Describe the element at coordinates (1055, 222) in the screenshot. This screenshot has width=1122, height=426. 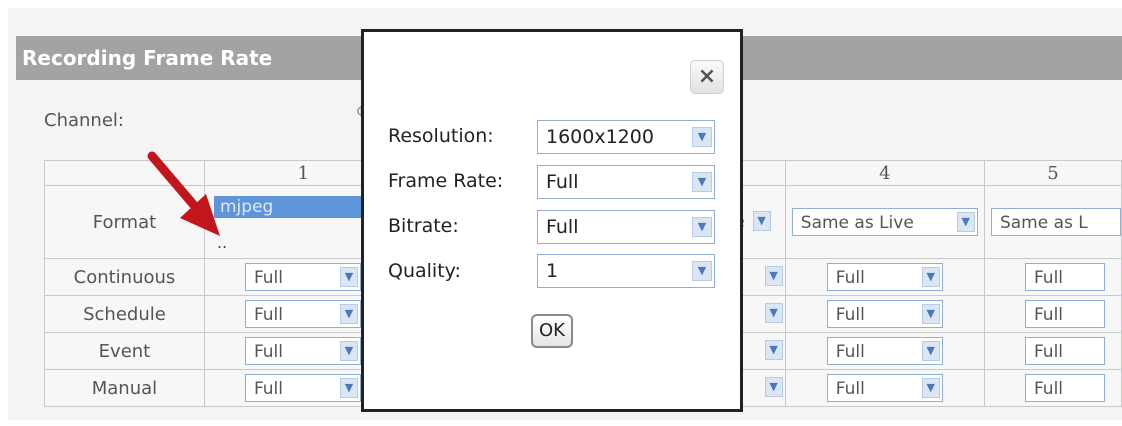
I see `format-select-5: Same as L` at that location.